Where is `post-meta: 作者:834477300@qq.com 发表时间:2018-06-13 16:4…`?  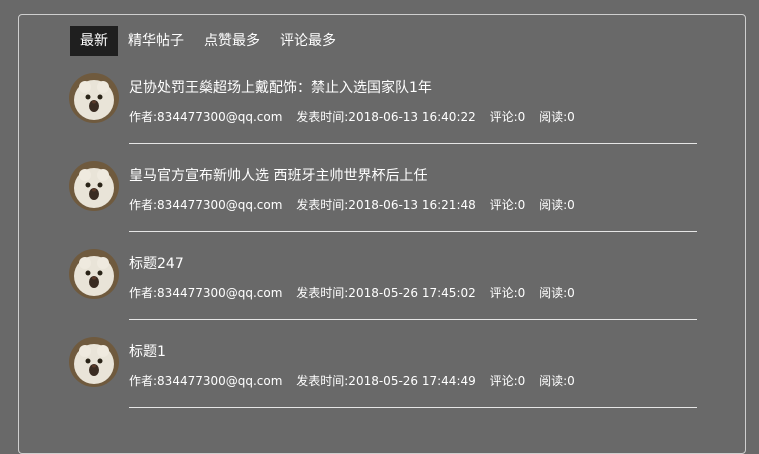
post-meta: 作者:834477300@qq.com 发表时间:2018-06-13 16:4… is located at coordinates (357, 116).